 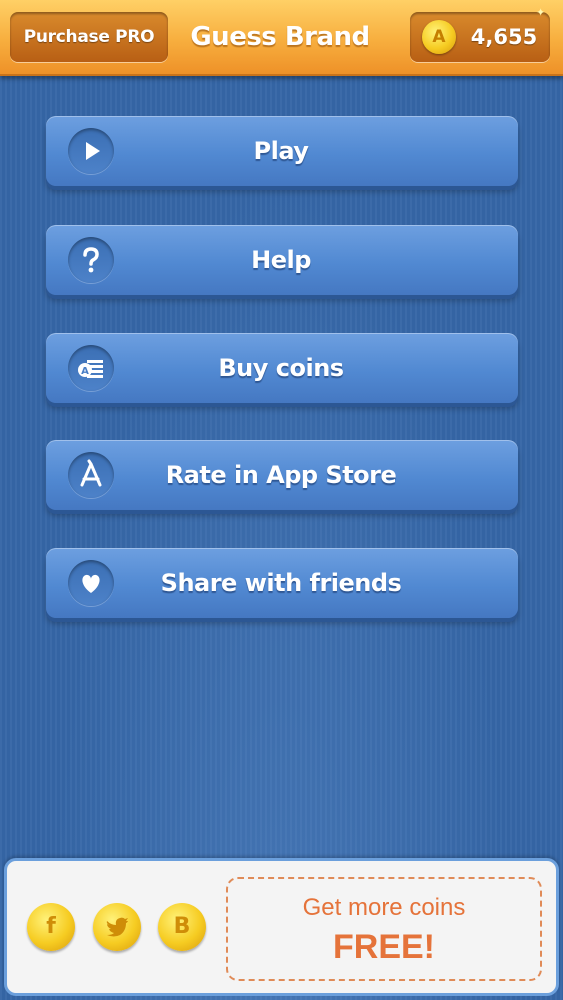 I want to click on play-icon, so click(x=91, y=151).